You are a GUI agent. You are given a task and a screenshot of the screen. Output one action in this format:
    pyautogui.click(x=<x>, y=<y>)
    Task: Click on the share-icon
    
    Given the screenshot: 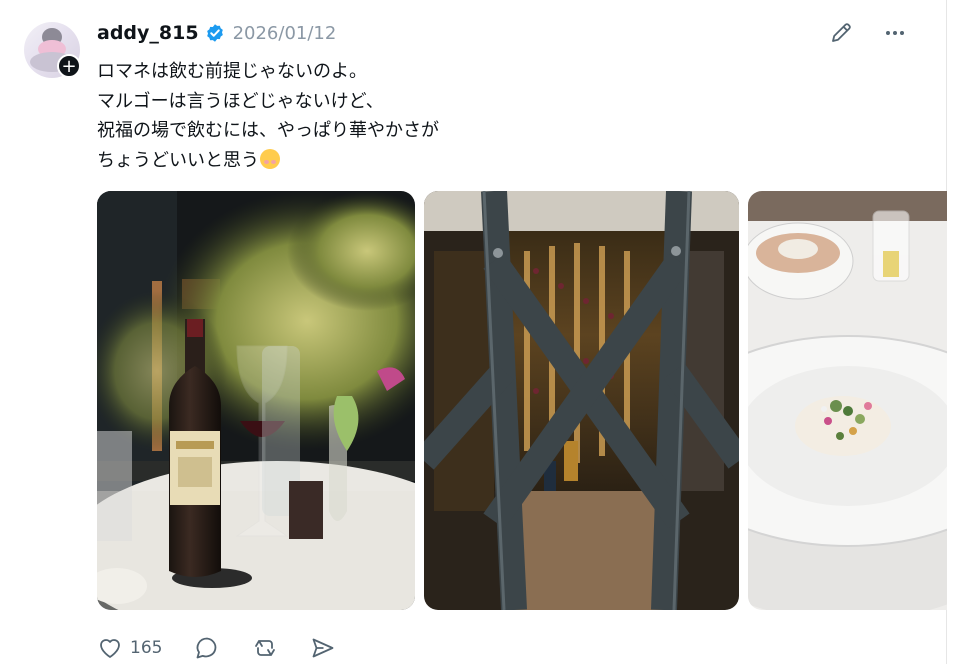 What is the action you would take?
    pyautogui.click(x=323, y=648)
    